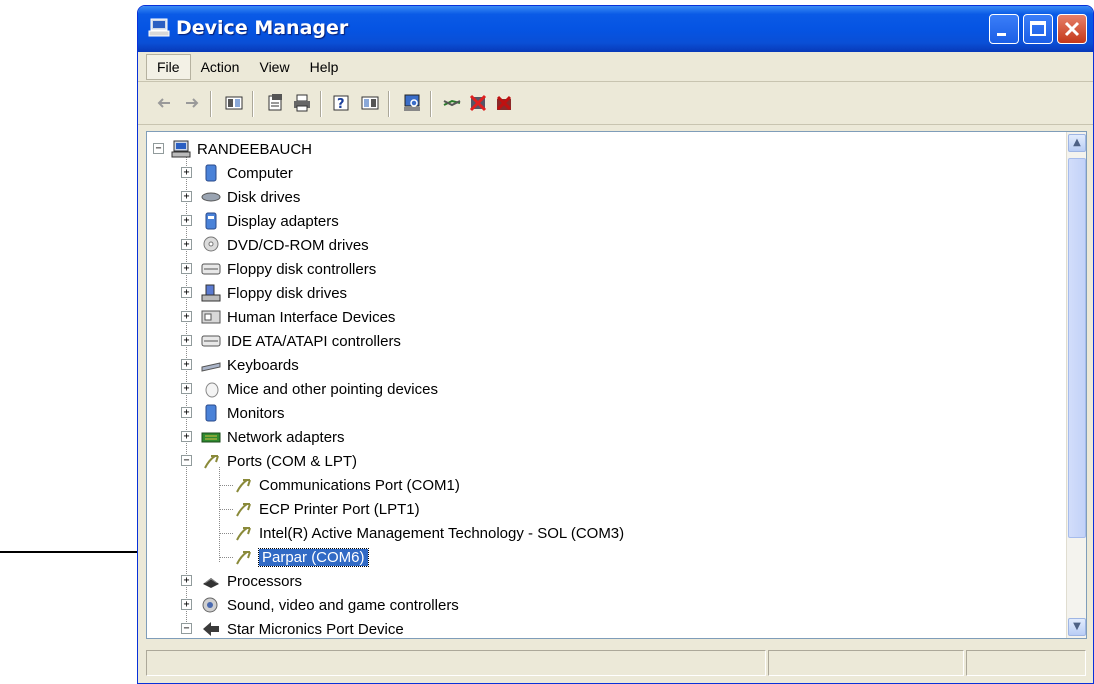  What do you see at coordinates (247, 173) in the screenshot?
I see `tree-item-computer: Computer` at bounding box center [247, 173].